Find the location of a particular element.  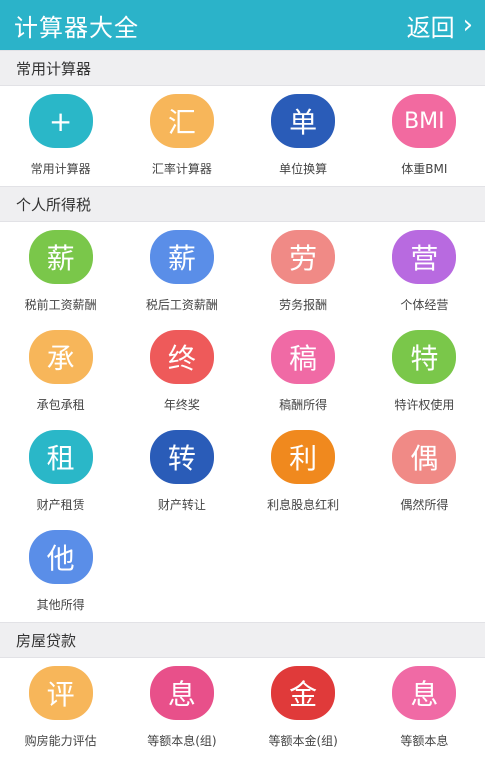

calculator-item-income-tax-9: 转财产转让 is located at coordinates (181, 472).